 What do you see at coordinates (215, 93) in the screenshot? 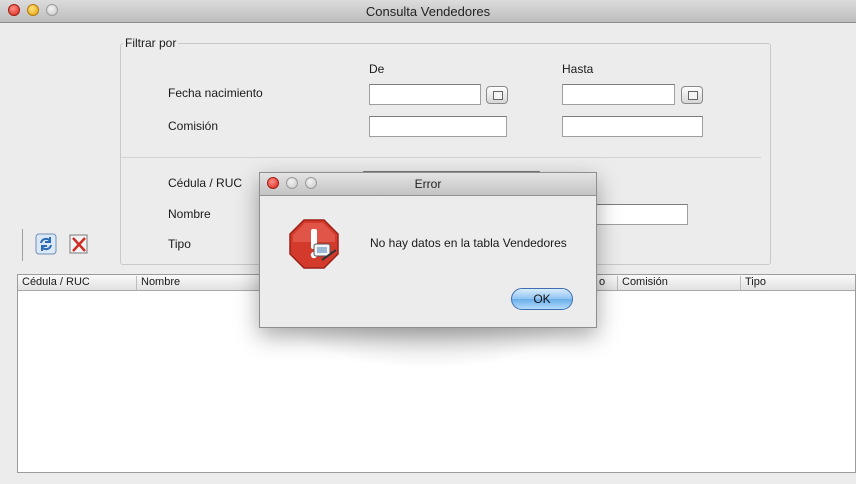
I see `birth-date-label: Fecha nacimiento` at bounding box center [215, 93].